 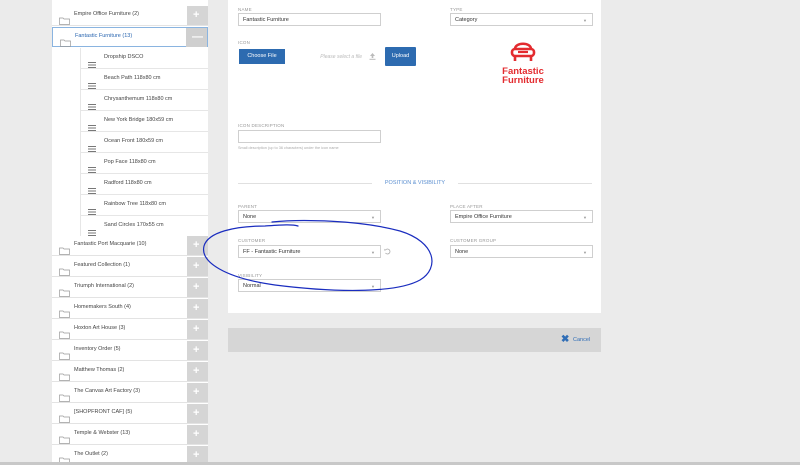 What do you see at coordinates (130, 267) in the screenshot?
I see `category-row: Featured Collection (1) +` at bounding box center [130, 267].